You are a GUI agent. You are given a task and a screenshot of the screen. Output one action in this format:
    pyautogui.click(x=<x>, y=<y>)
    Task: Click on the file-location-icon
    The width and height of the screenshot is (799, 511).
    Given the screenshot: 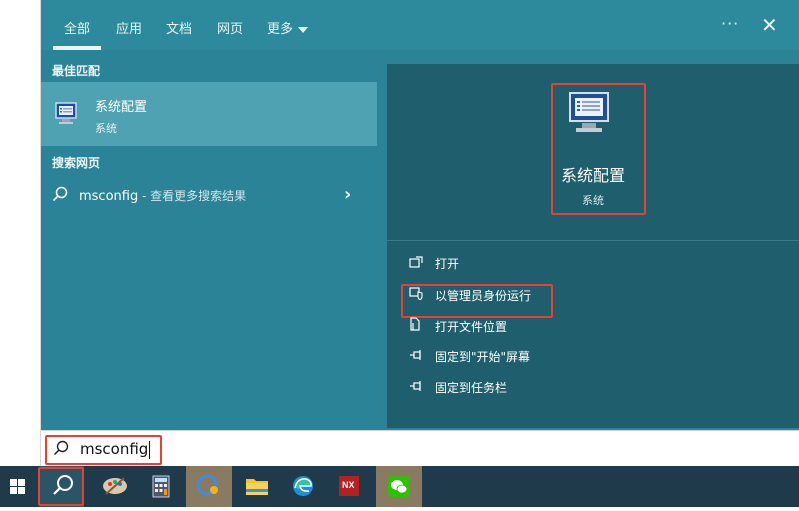 What is the action you would take?
    pyautogui.click(x=418, y=325)
    